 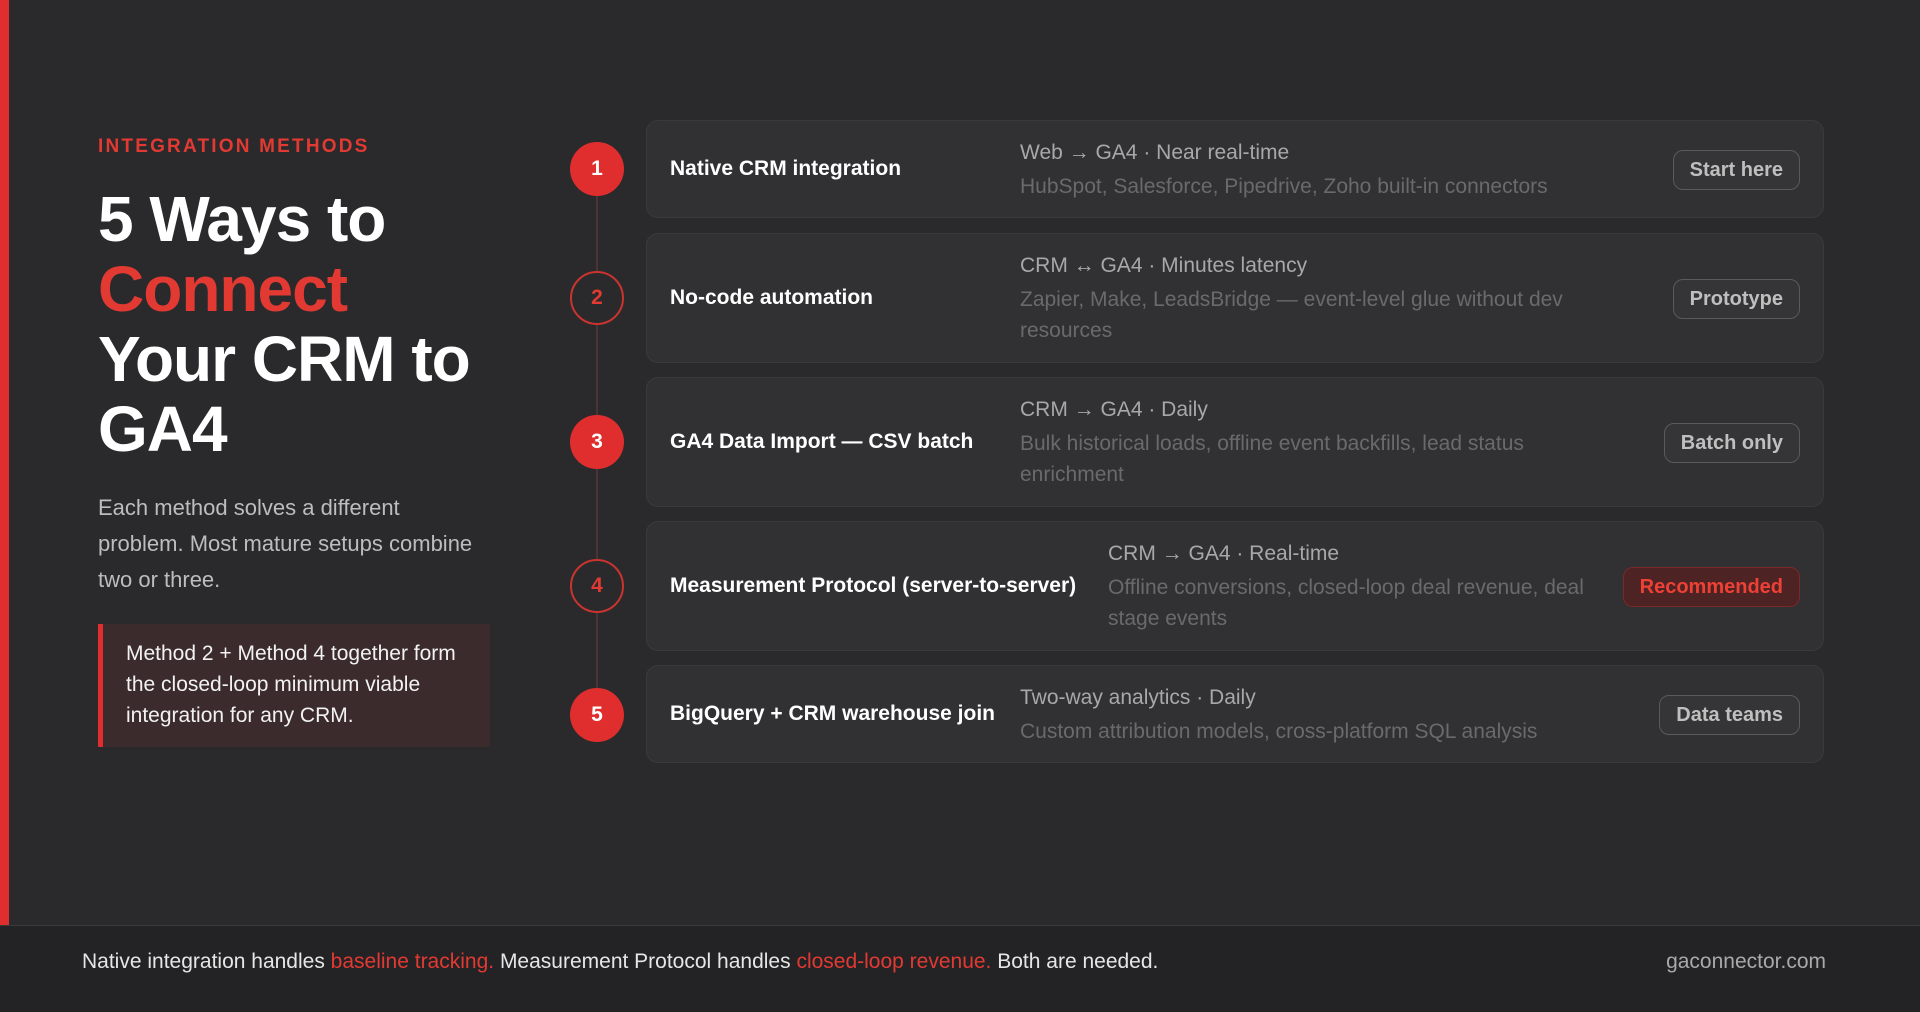 What do you see at coordinates (1746, 961) in the screenshot?
I see `footer-domain: gaconnector.com` at bounding box center [1746, 961].